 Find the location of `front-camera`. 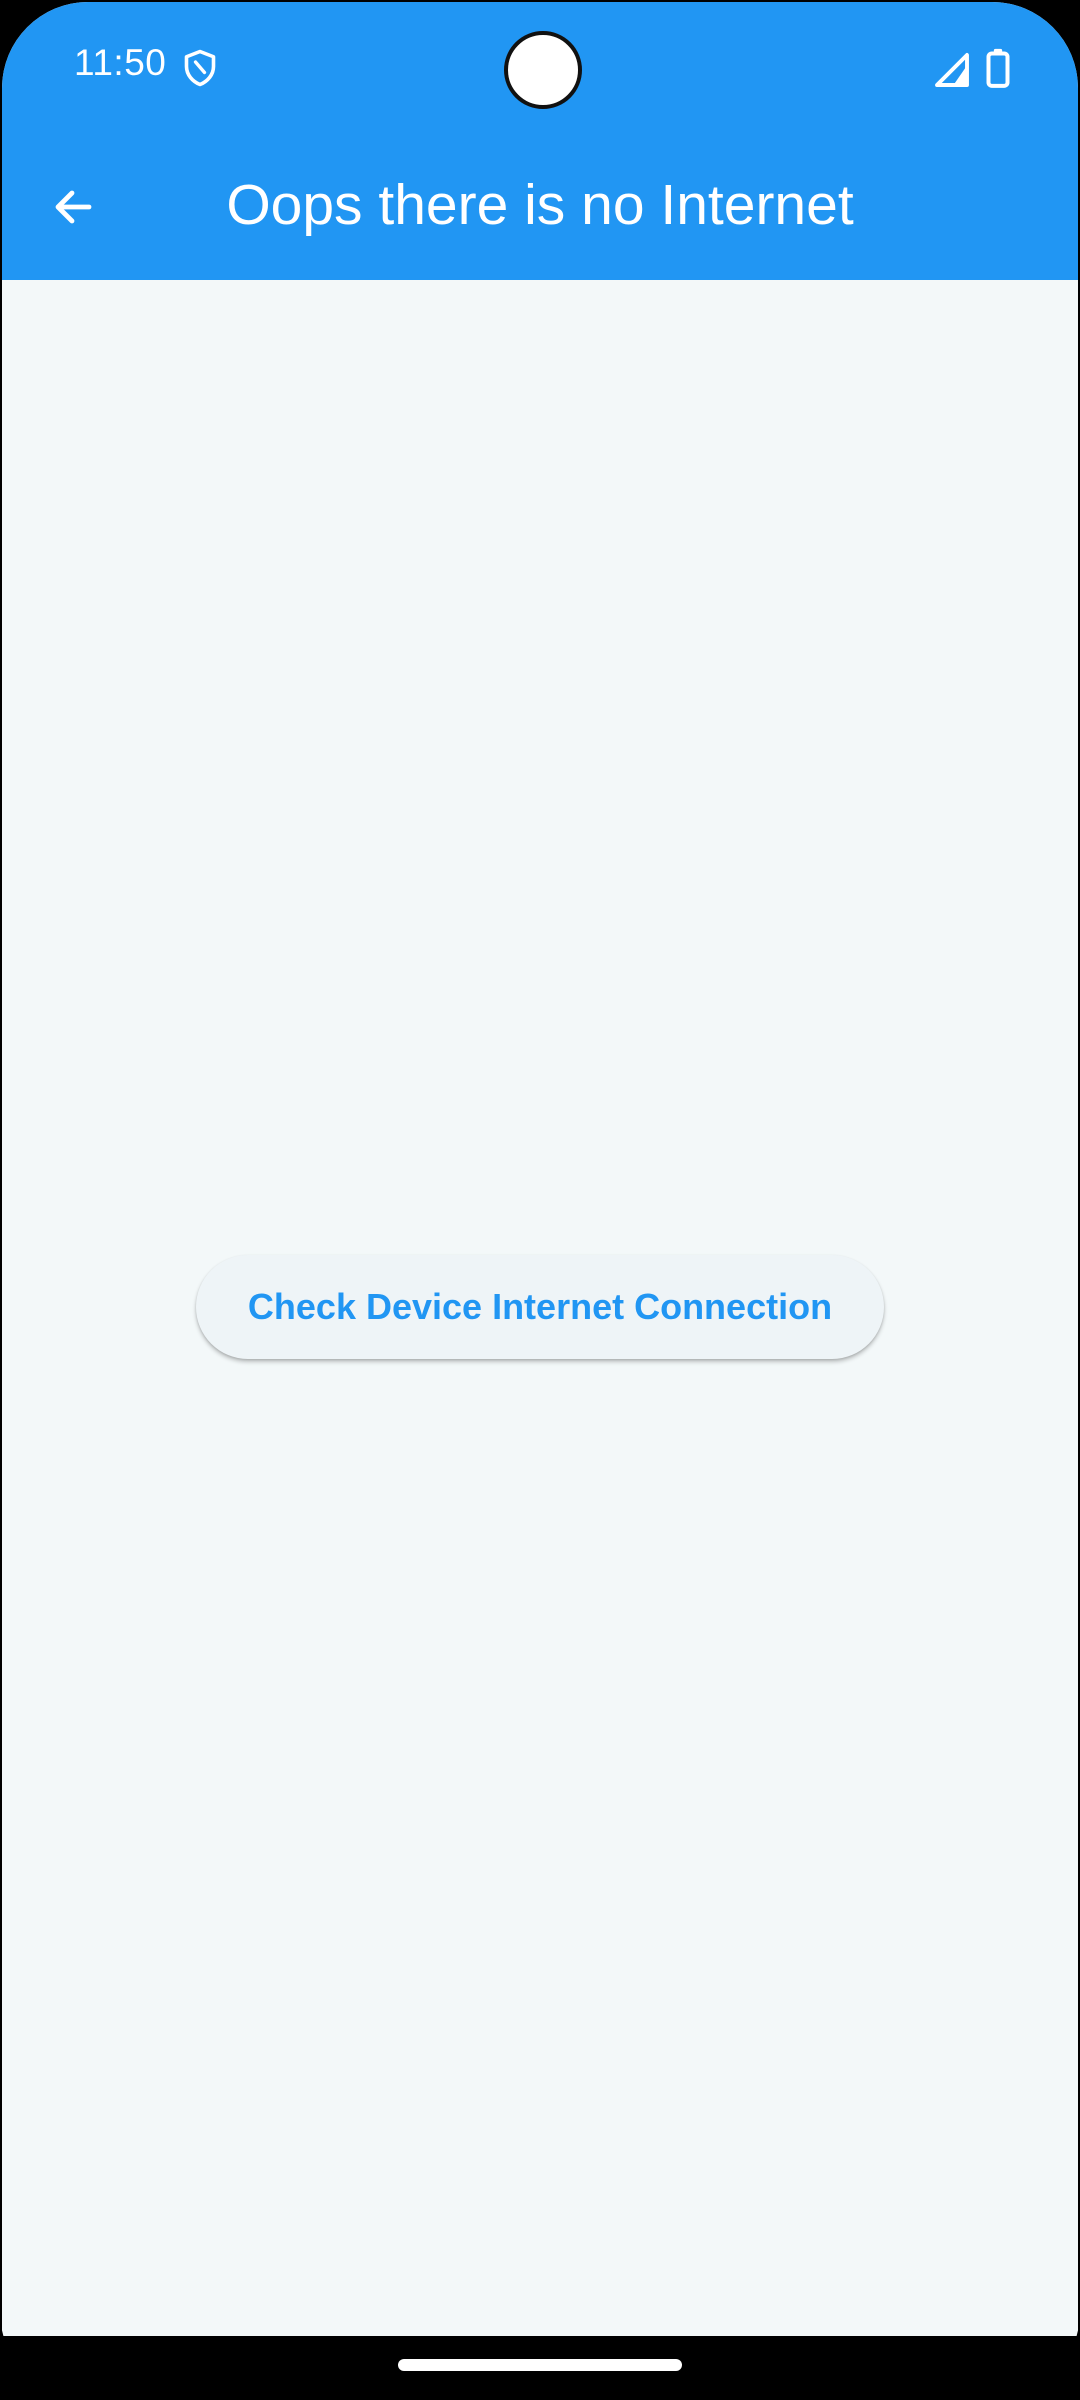

front-camera is located at coordinates (543, 70).